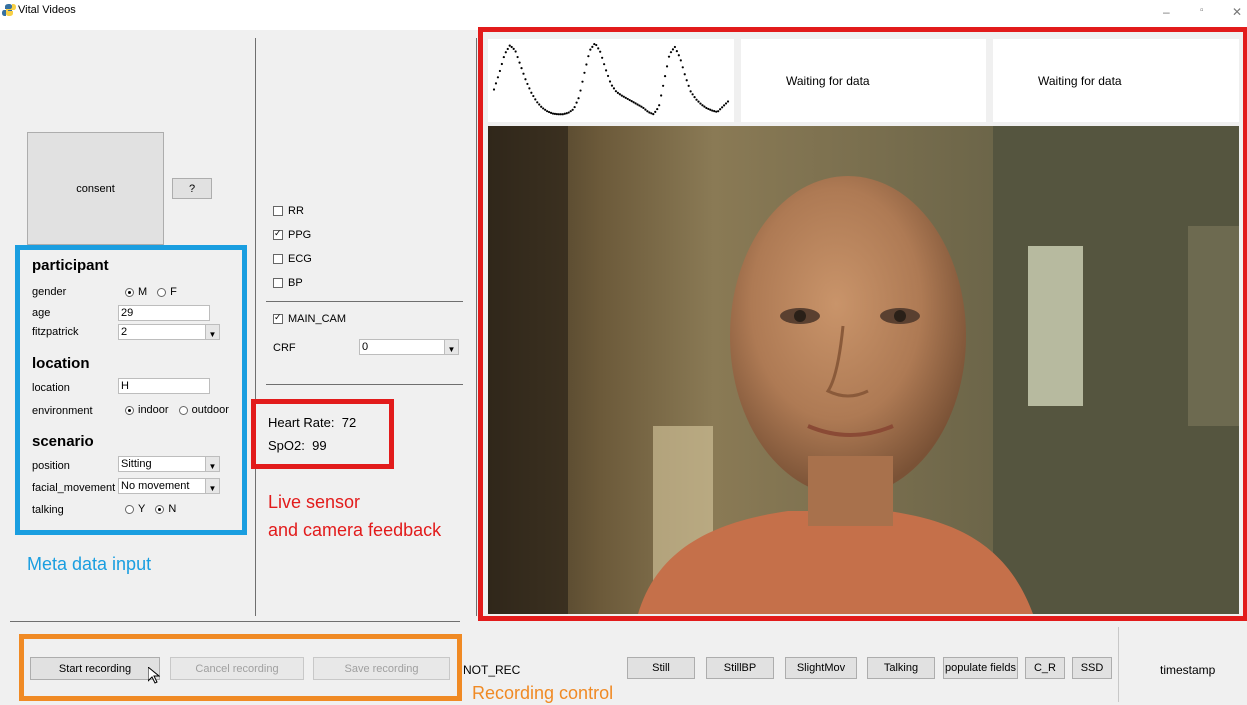  What do you see at coordinates (49, 292) in the screenshot?
I see `gender-label: gender` at bounding box center [49, 292].